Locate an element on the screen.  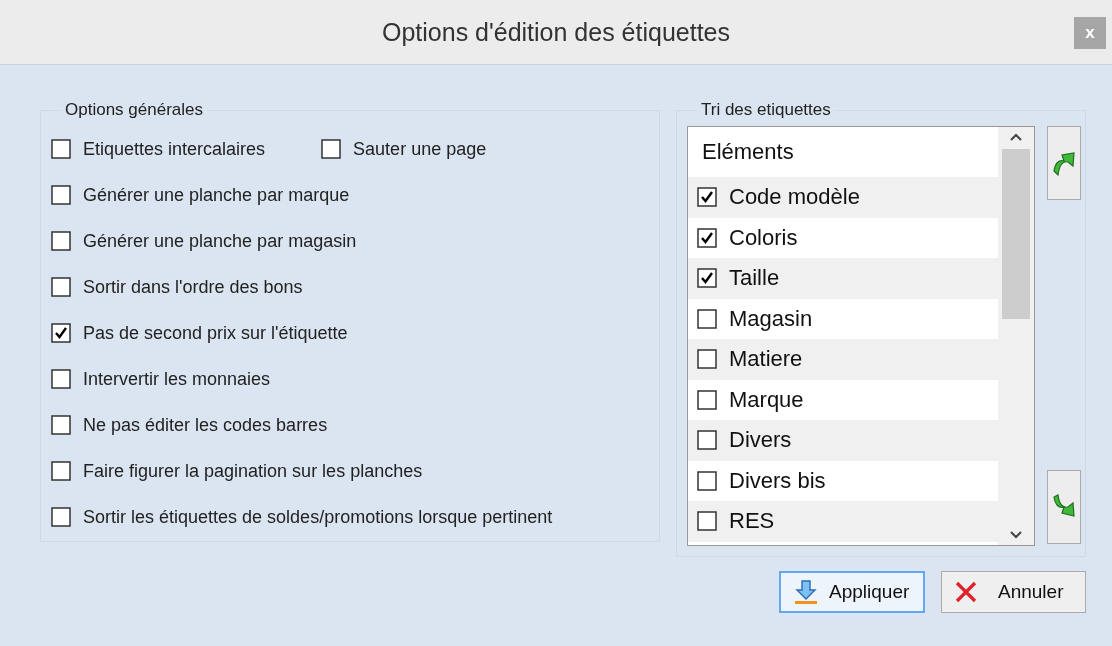
scroll-down-icon is located at coordinates (1016, 535).